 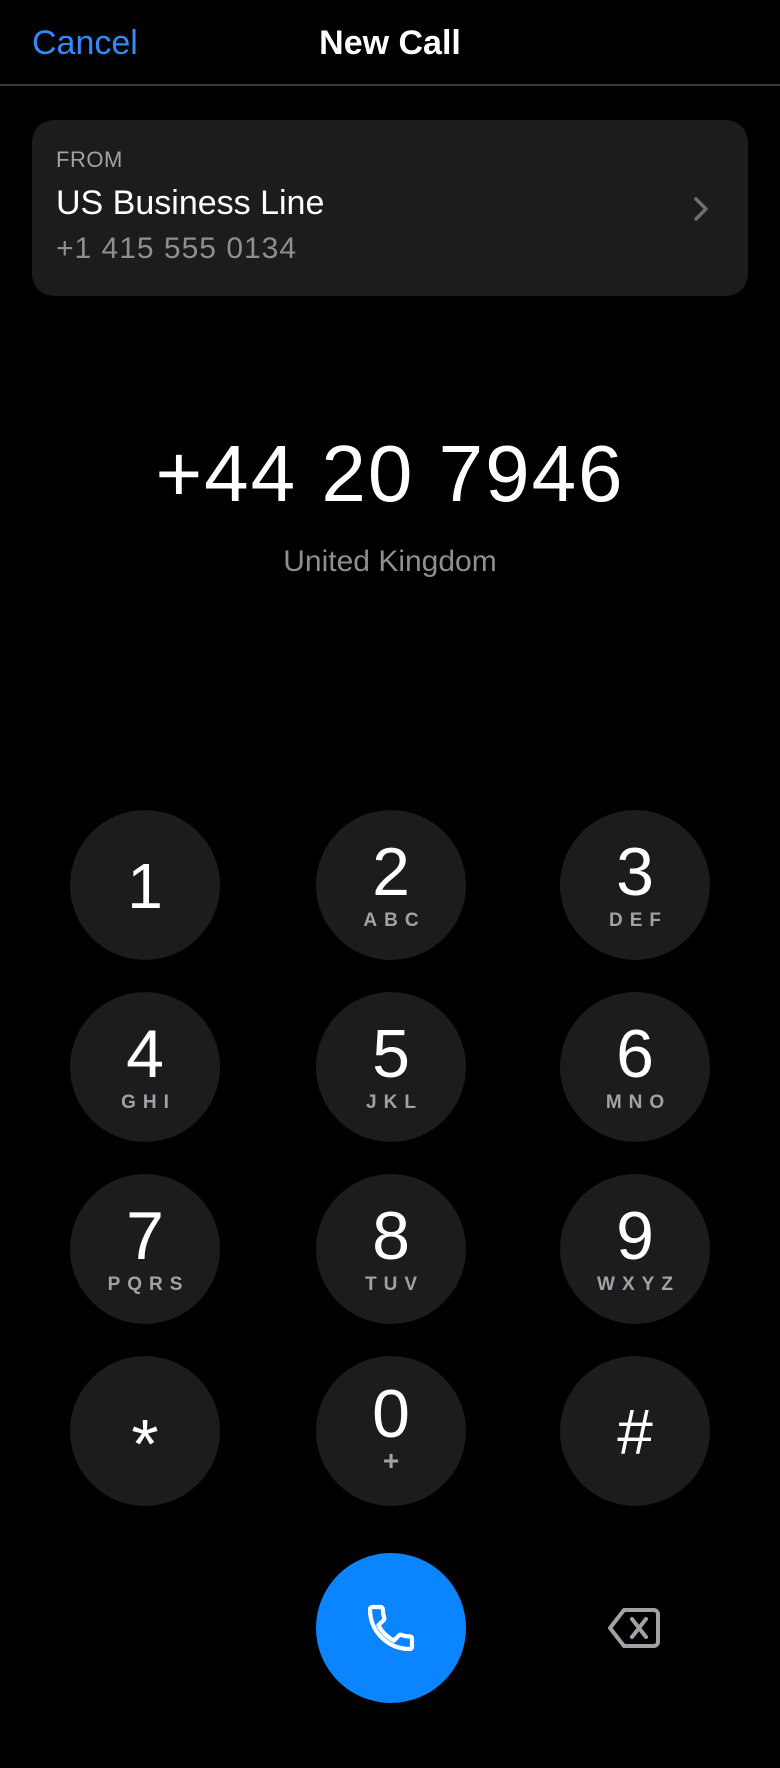 I want to click on key-4: 4 GHI, so click(x=145, y=1067).